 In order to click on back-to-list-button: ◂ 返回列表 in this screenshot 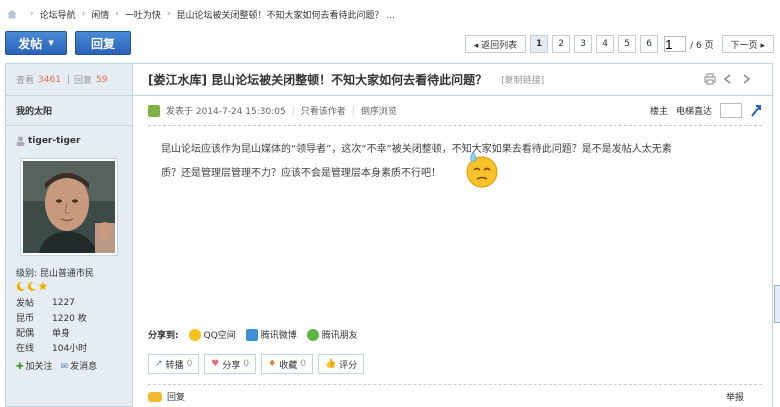, I will do `click(495, 44)`.